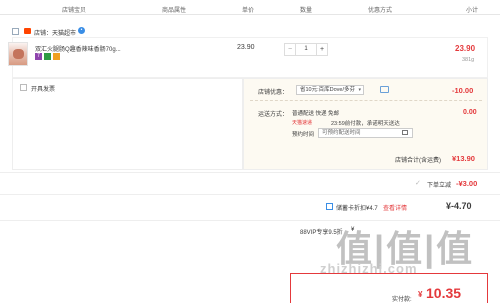 This screenshot has width=500, height=303. Describe the element at coordinates (405, 132) in the screenshot. I see `calendar-icon` at that location.